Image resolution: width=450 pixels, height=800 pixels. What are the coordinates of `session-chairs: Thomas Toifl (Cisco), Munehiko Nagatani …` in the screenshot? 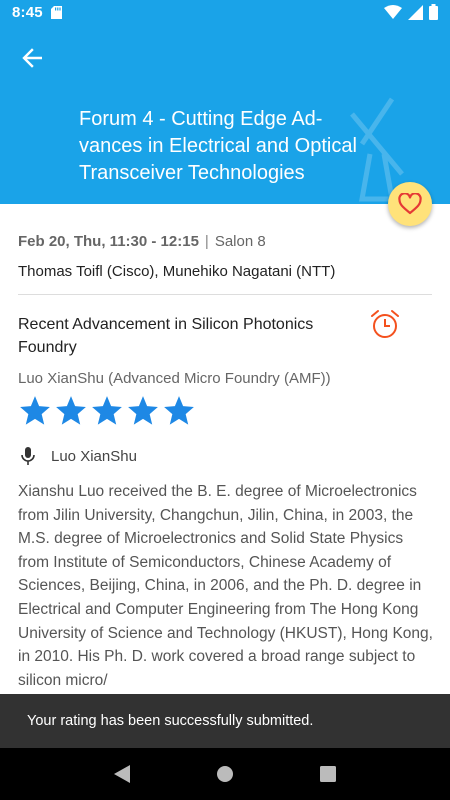 It's located at (177, 271).